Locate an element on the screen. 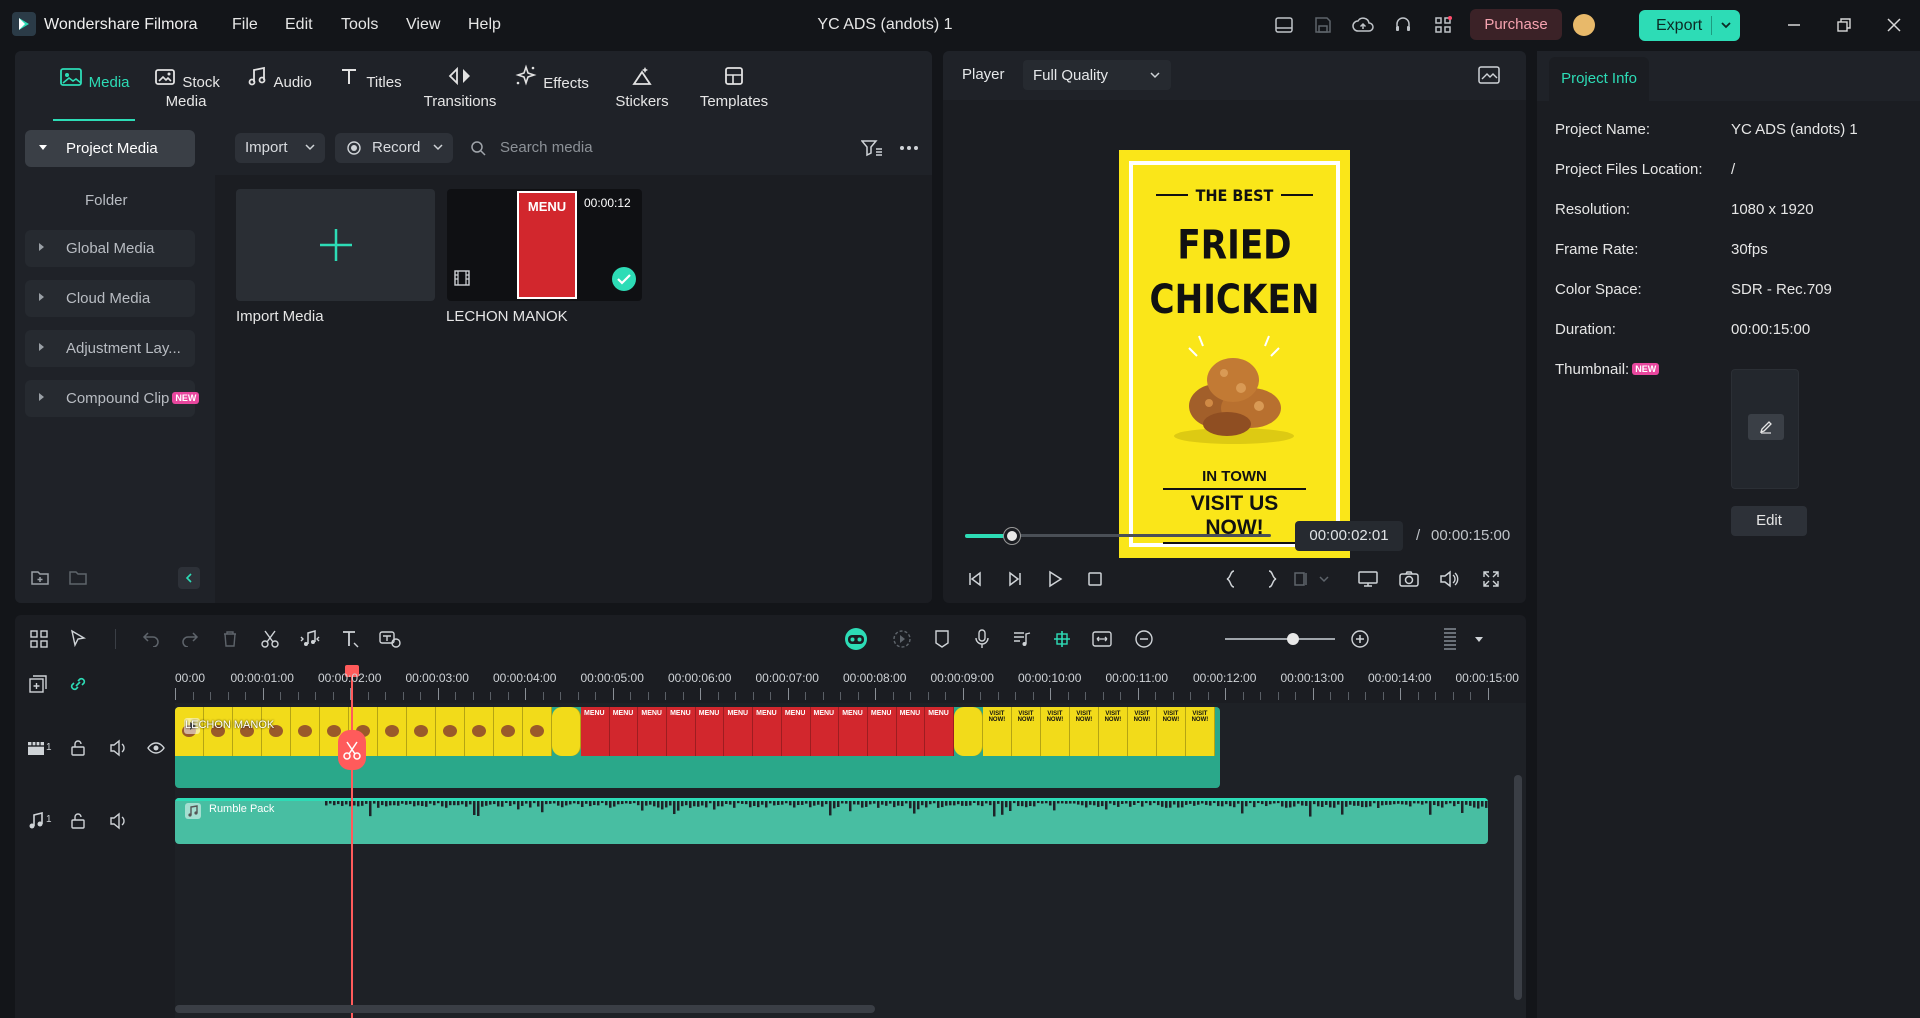 This screenshot has width=1920, height=1018. zoom-out-icon is located at coordinates (1144, 639).